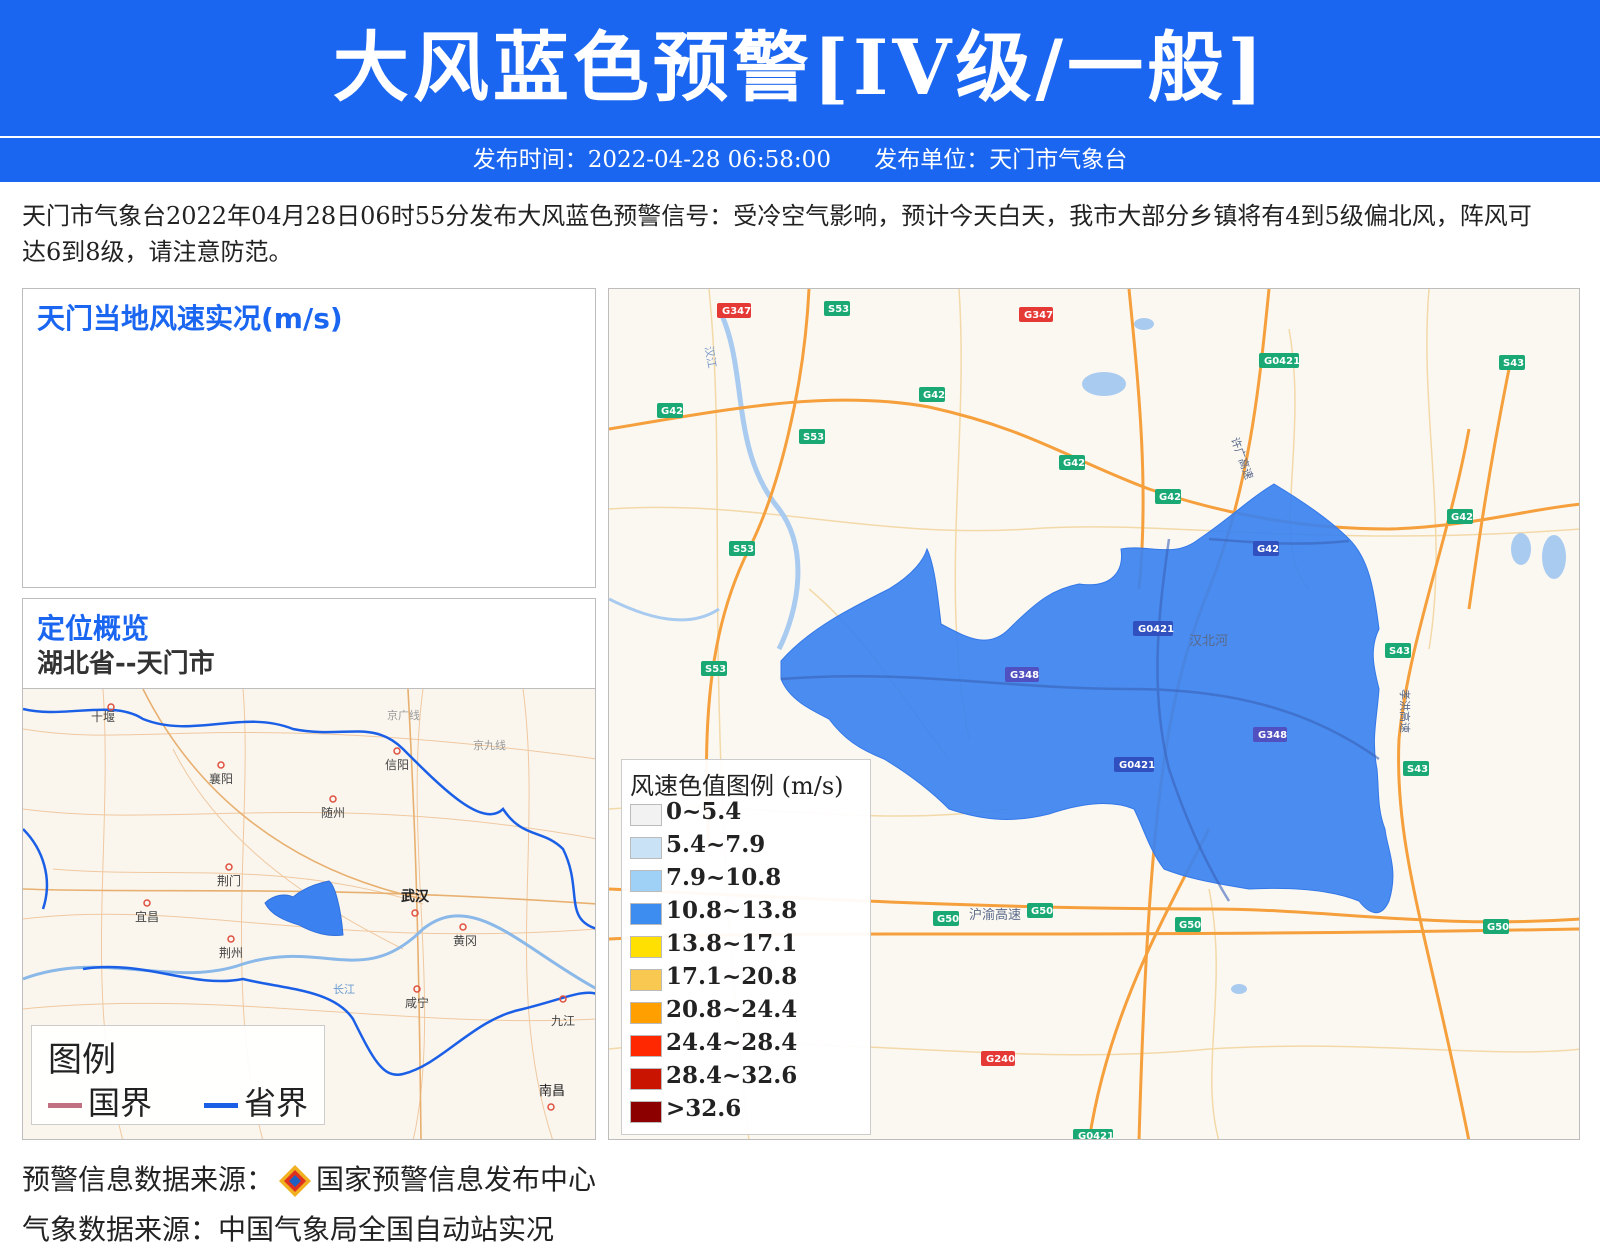 This screenshot has width=1600, height=1256. I want to click on river-label: 长江, so click(344, 989).